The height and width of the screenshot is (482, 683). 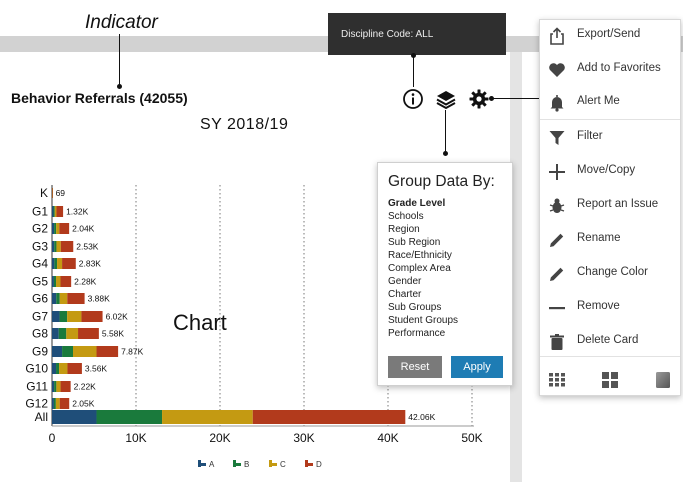 What do you see at coordinates (41, 417) in the screenshot?
I see `category-label: All` at bounding box center [41, 417].